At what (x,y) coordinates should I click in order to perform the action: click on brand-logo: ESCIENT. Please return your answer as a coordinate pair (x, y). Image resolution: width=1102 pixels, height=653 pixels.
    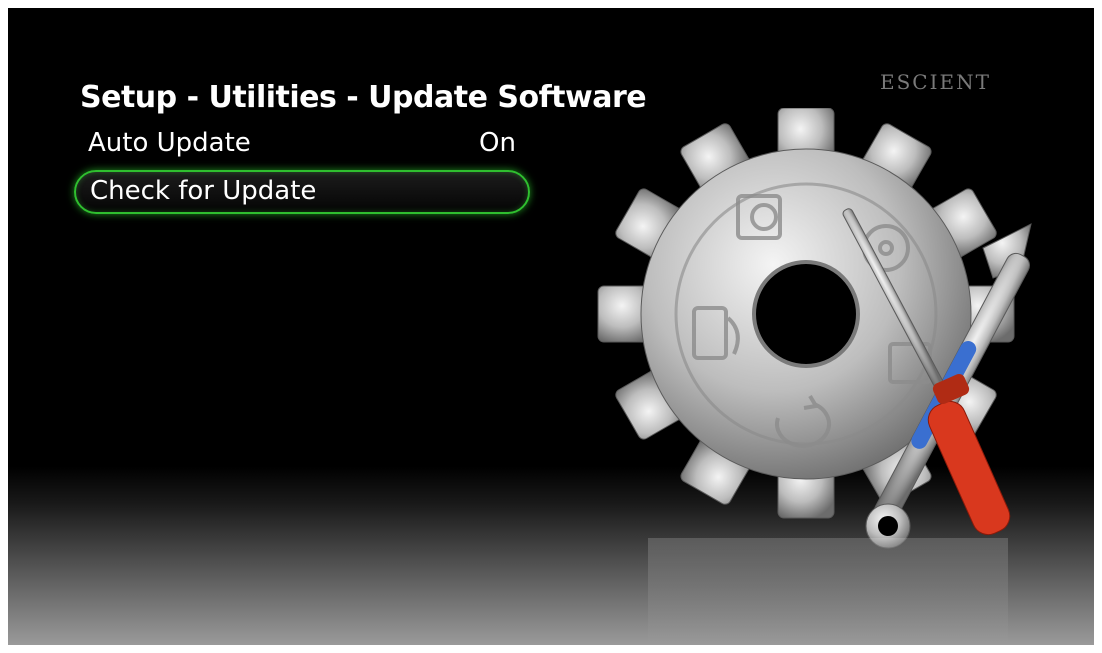
    Looking at the image, I should click on (935, 82).